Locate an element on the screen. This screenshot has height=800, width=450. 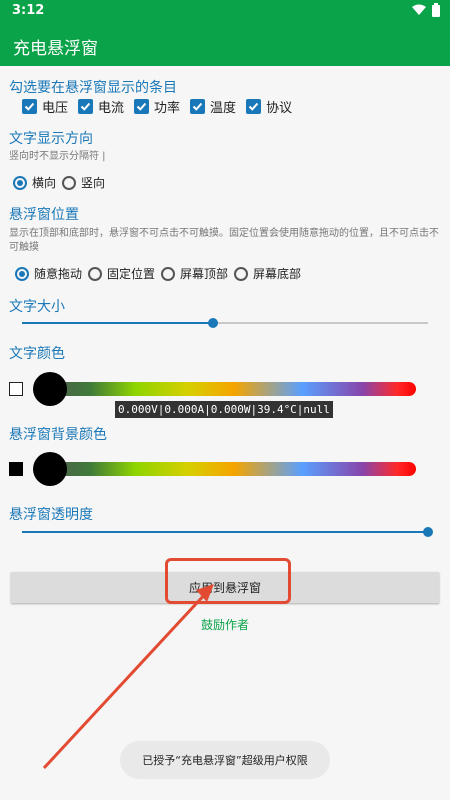
position-section-title: 悬浮窗位置 is located at coordinates (44, 215).